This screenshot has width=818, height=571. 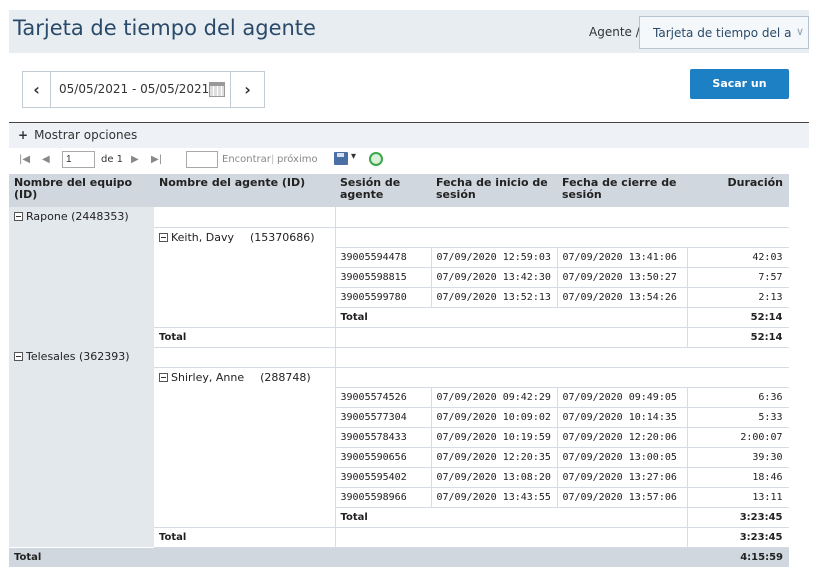 What do you see at coordinates (285, 377) in the screenshot?
I see `agent-id: (288748)` at bounding box center [285, 377].